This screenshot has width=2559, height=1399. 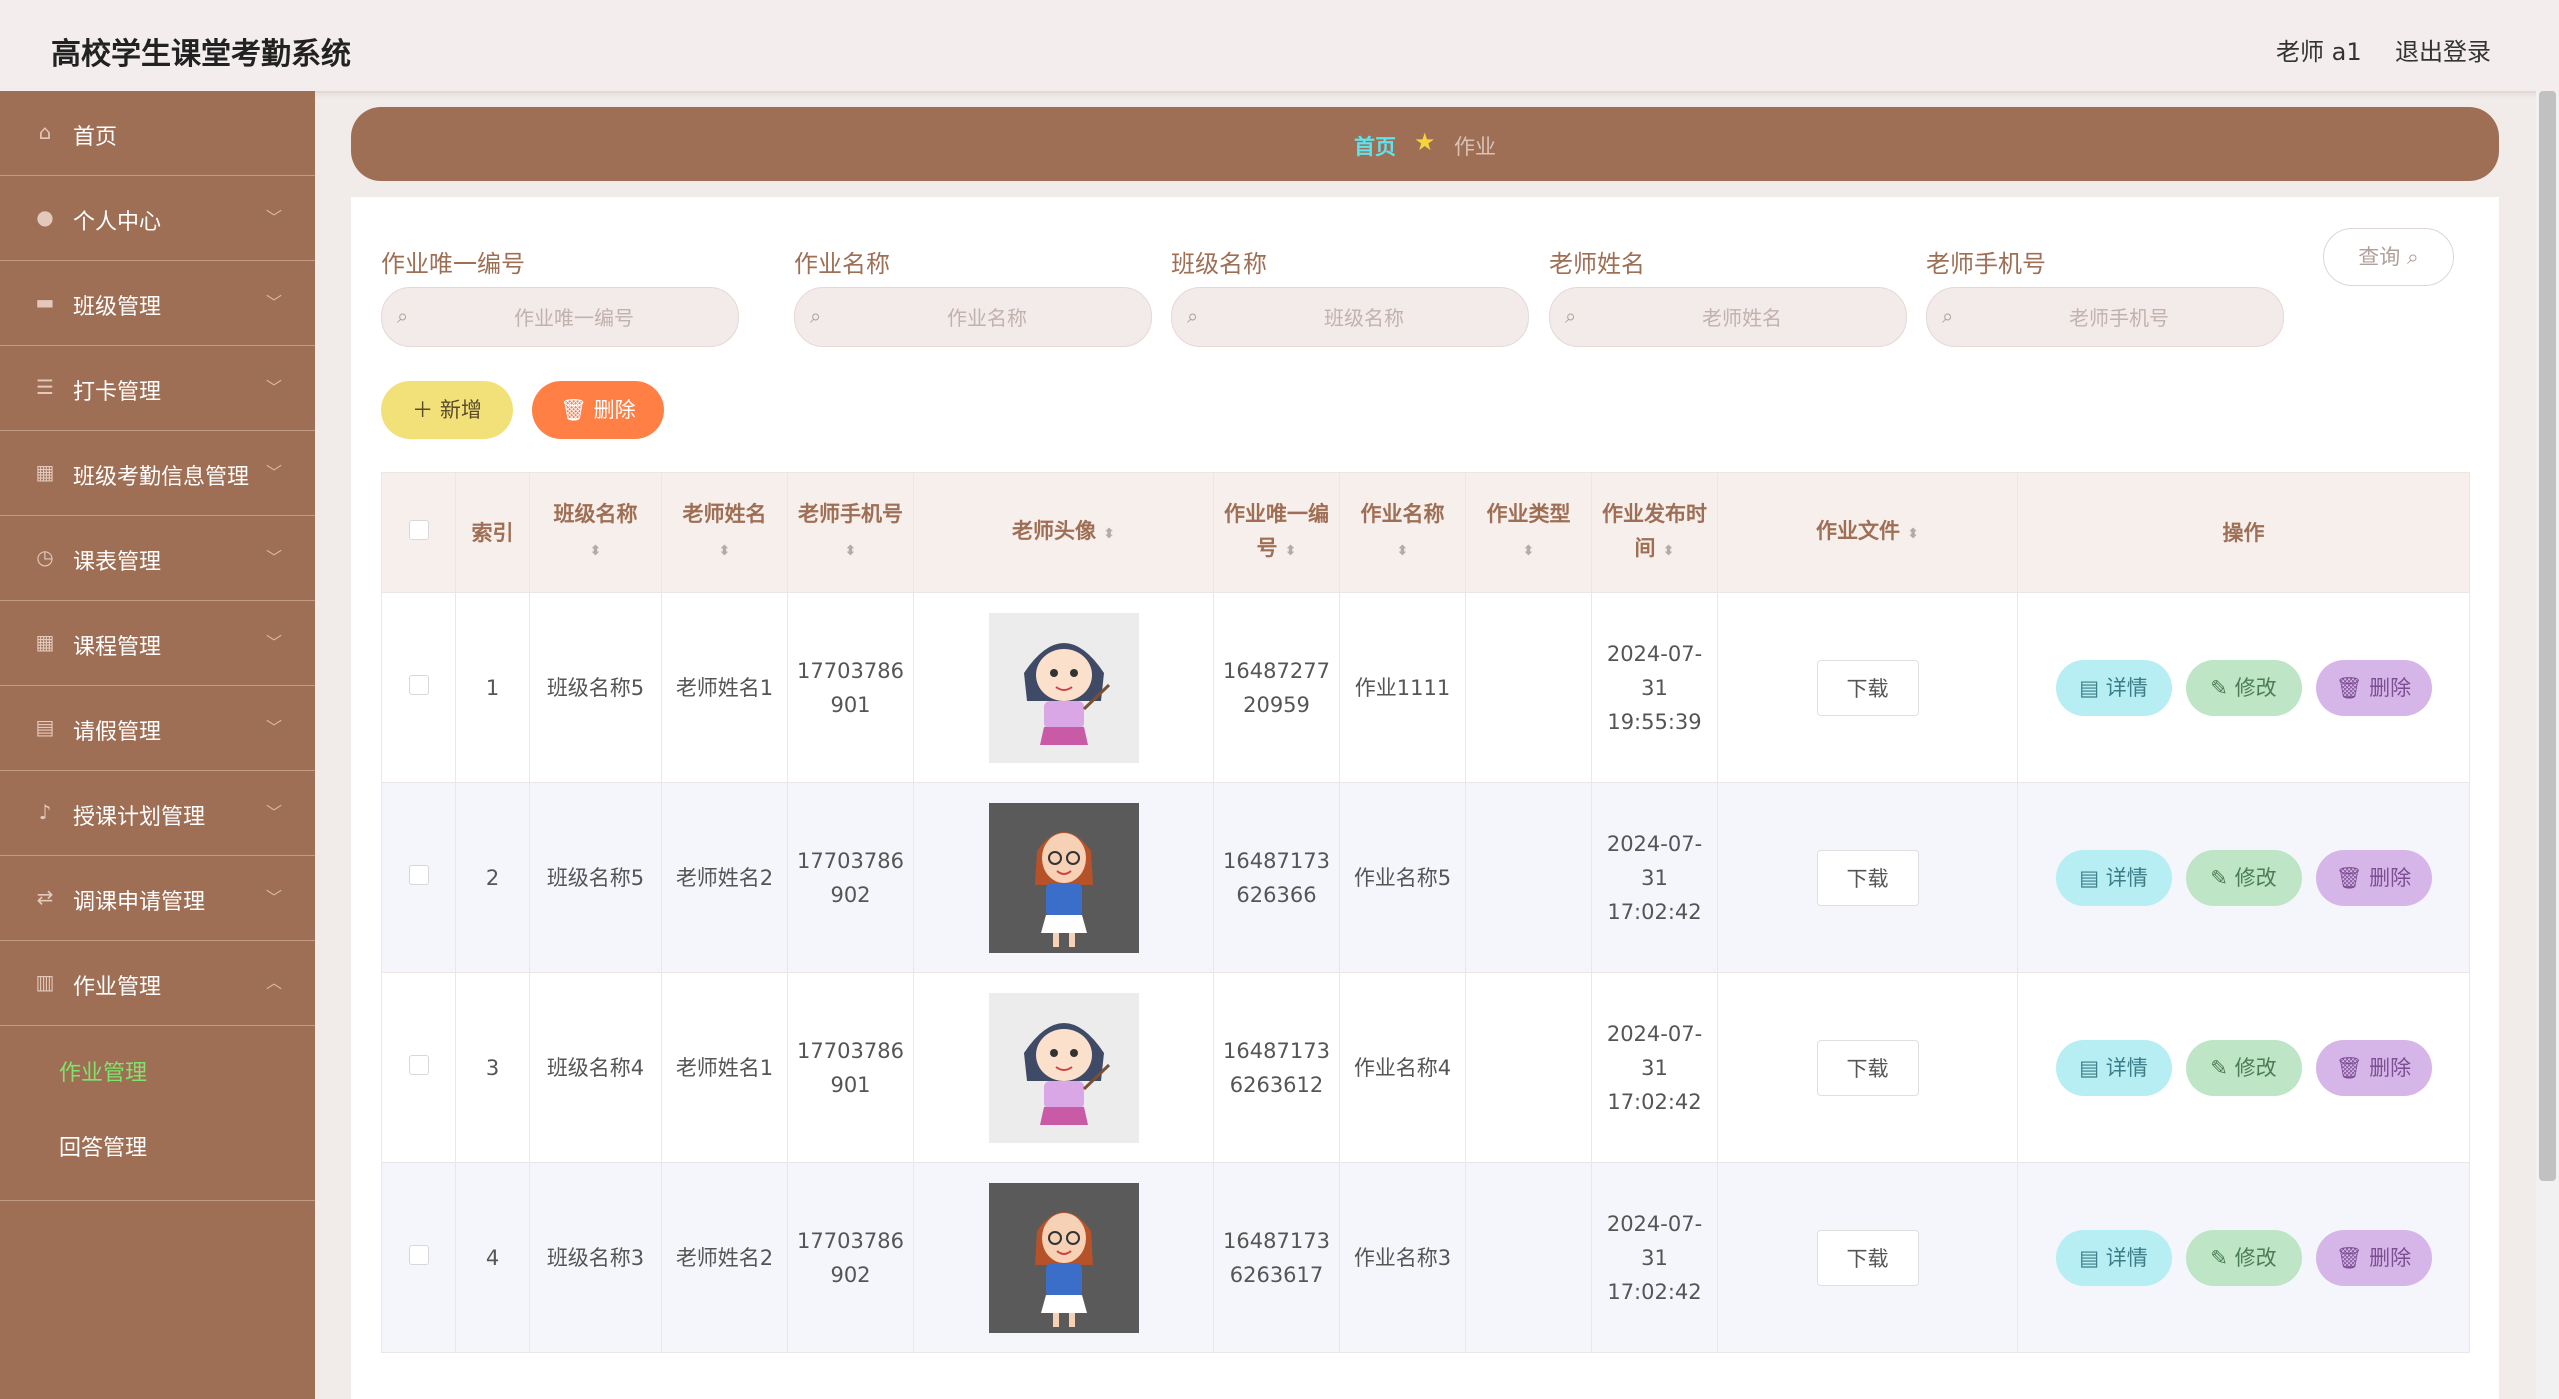 What do you see at coordinates (2379, 257) in the screenshot?
I see `query-label: 查询` at bounding box center [2379, 257].